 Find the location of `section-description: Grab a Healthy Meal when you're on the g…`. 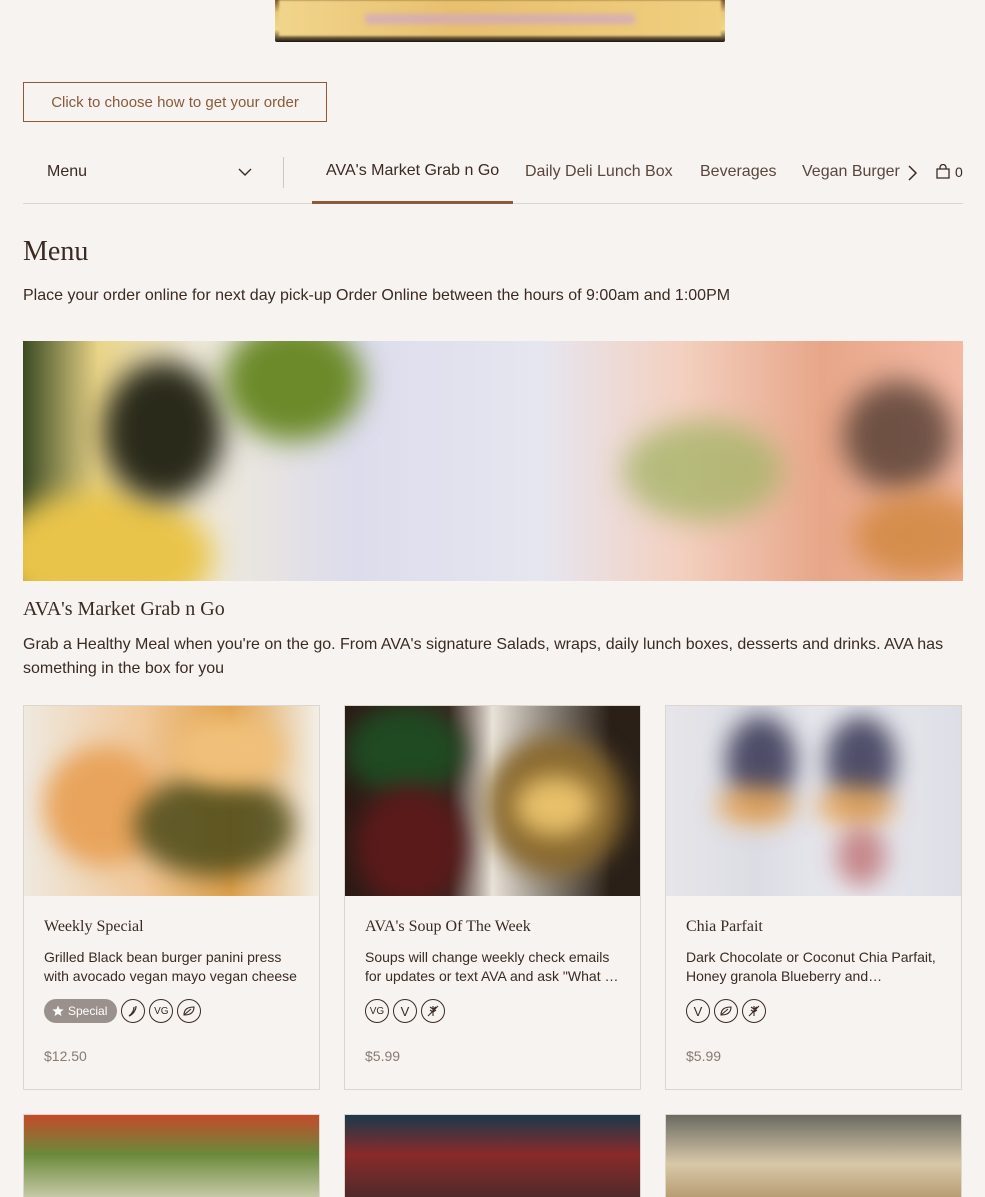

section-description: Grab a Healthy Meal when you're on the g… is located at coordinates (483, 656).